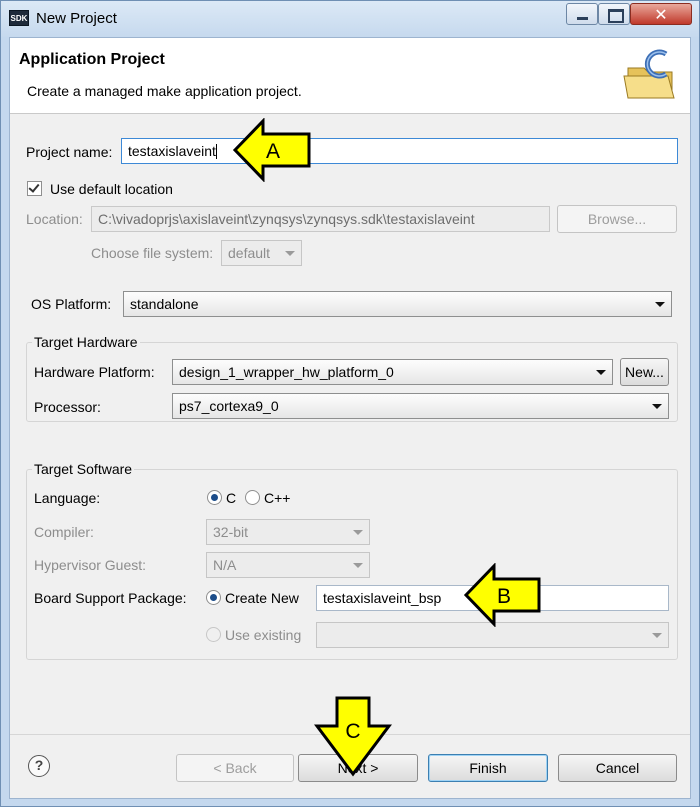 This screenshot has height=807, width=700. I want to click on hypervisor-guest-label: Hypervisor Guest:, so click(90, 565).